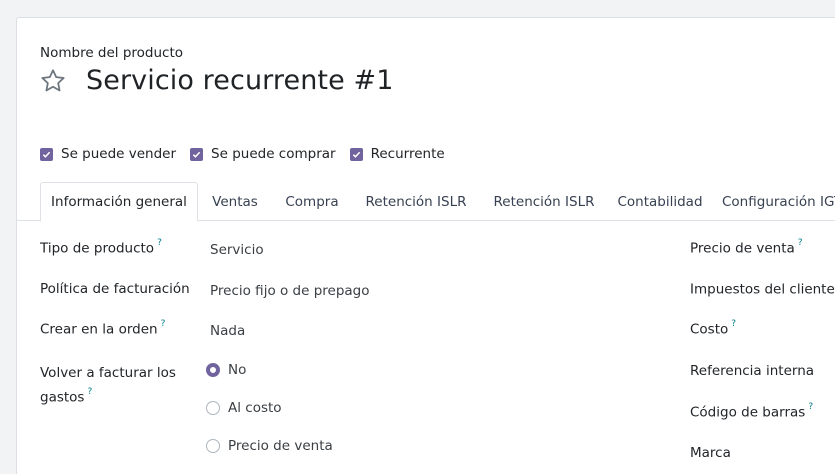  Describe the element at coordinates (115, 289) in the screenshot. I see `invoicing-policy-label: Política de facturación` at that location.